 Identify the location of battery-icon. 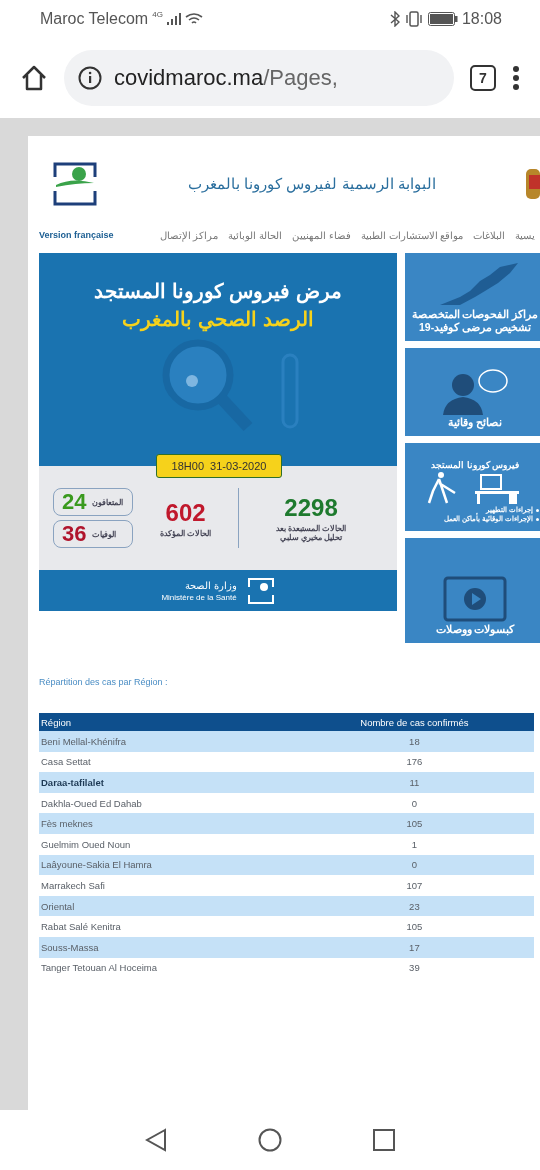
(442, 19).